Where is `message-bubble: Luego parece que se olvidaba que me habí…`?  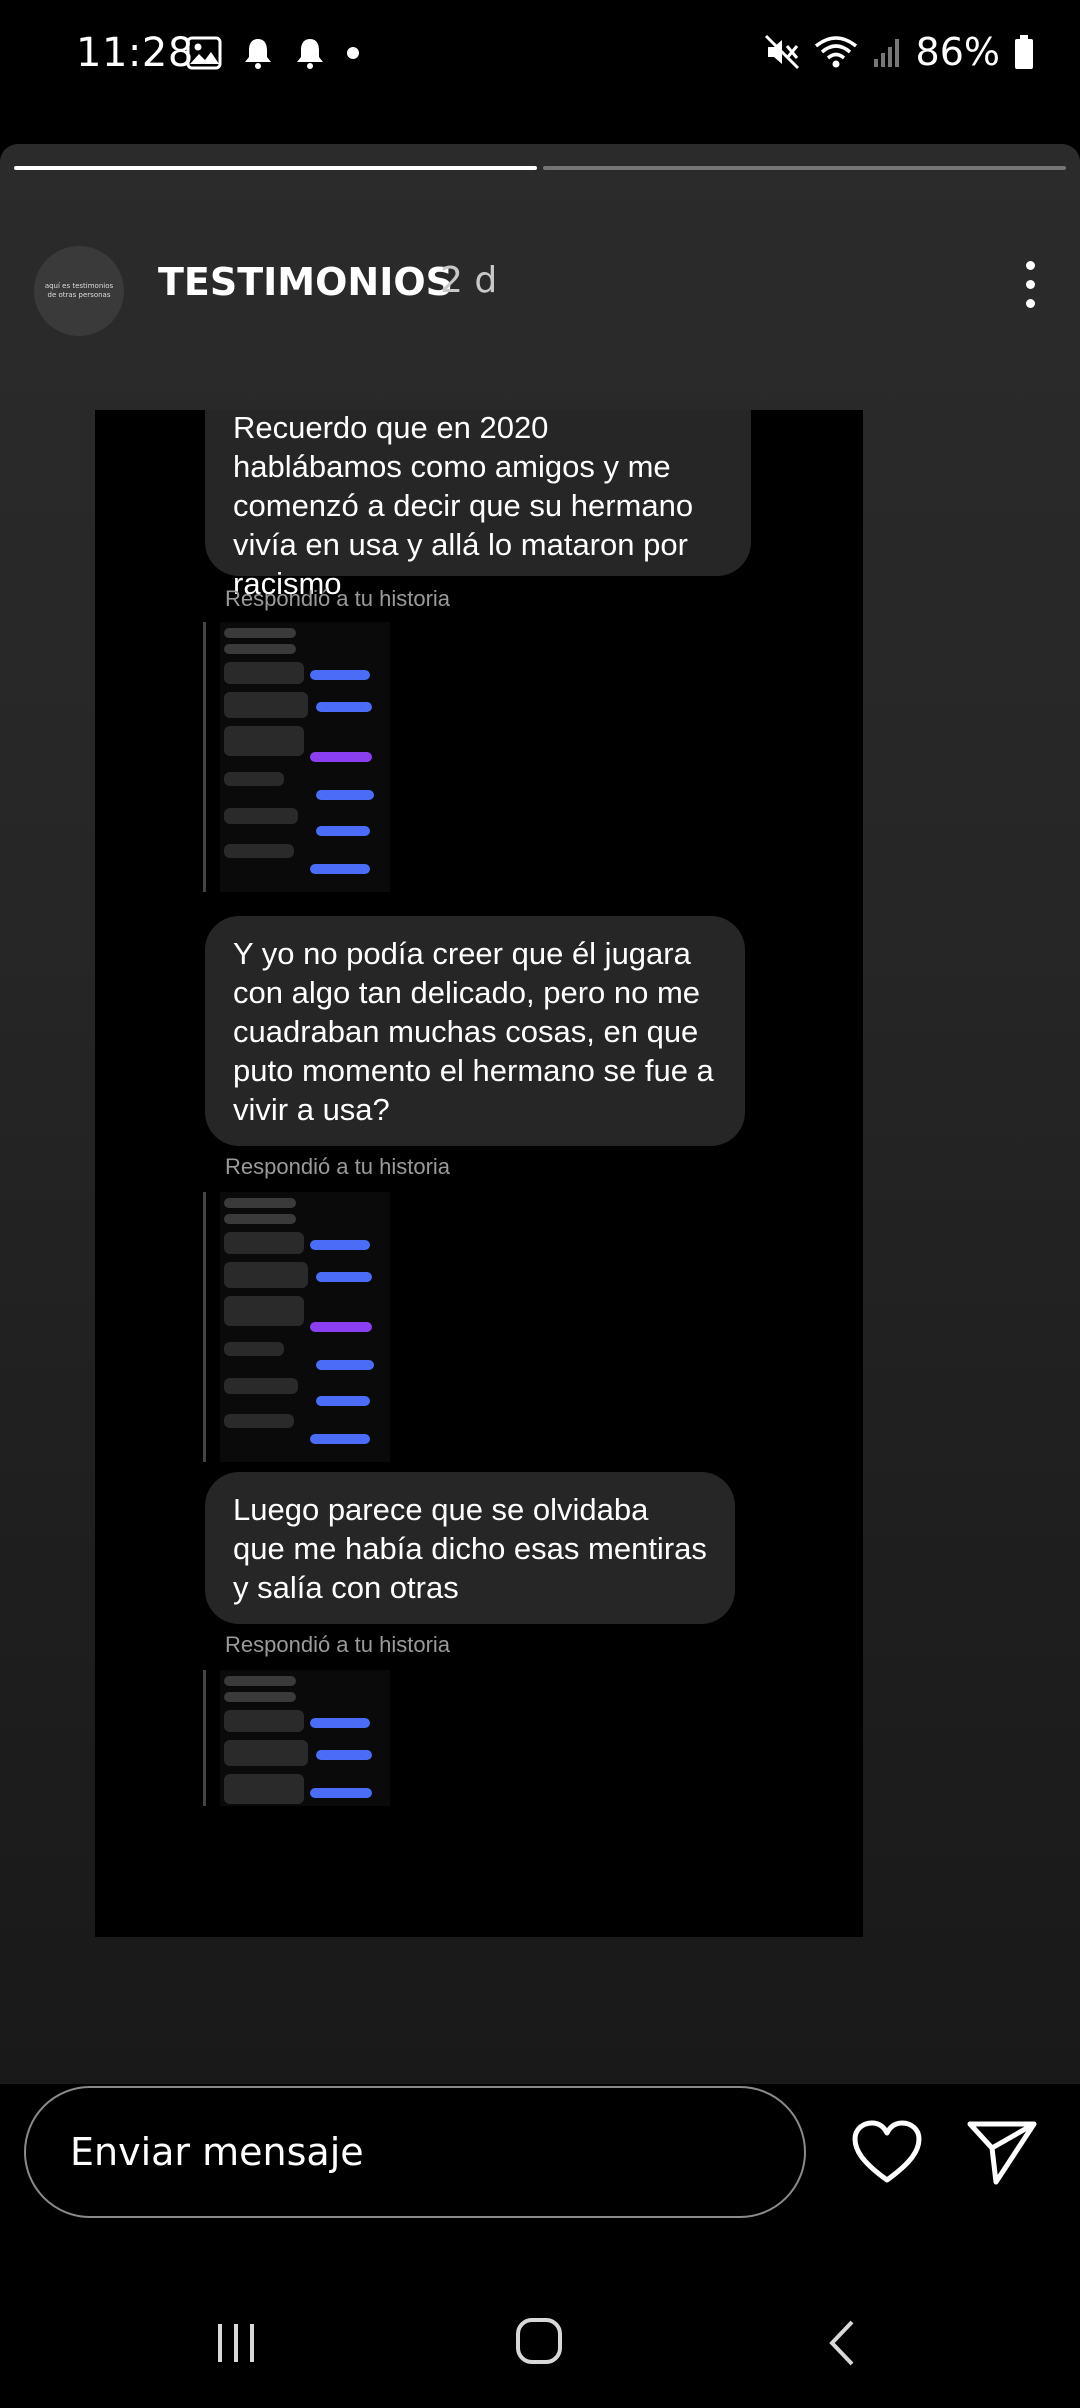
message-bubble: Luego parece que se olvidaba que me habí… is located at coordinates (470, 1548).